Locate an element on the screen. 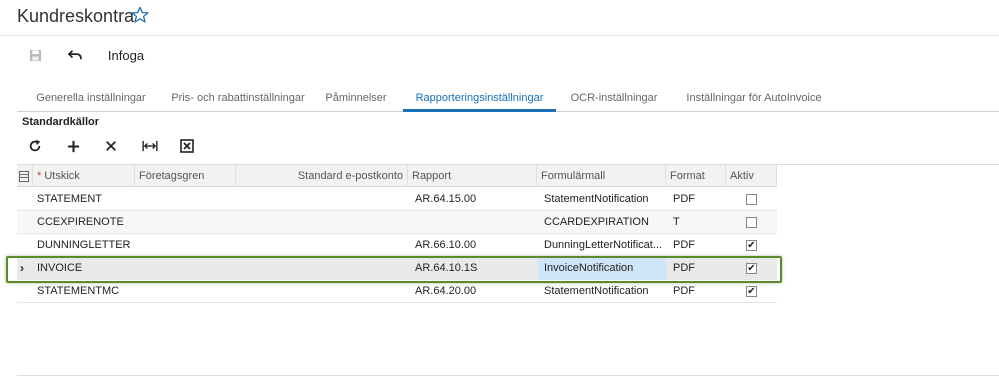 Image resolution: width=999 pixels, height=379 pixels. cell-utskick: CCEXPIRENOTE is located at coordinates (86, 222).